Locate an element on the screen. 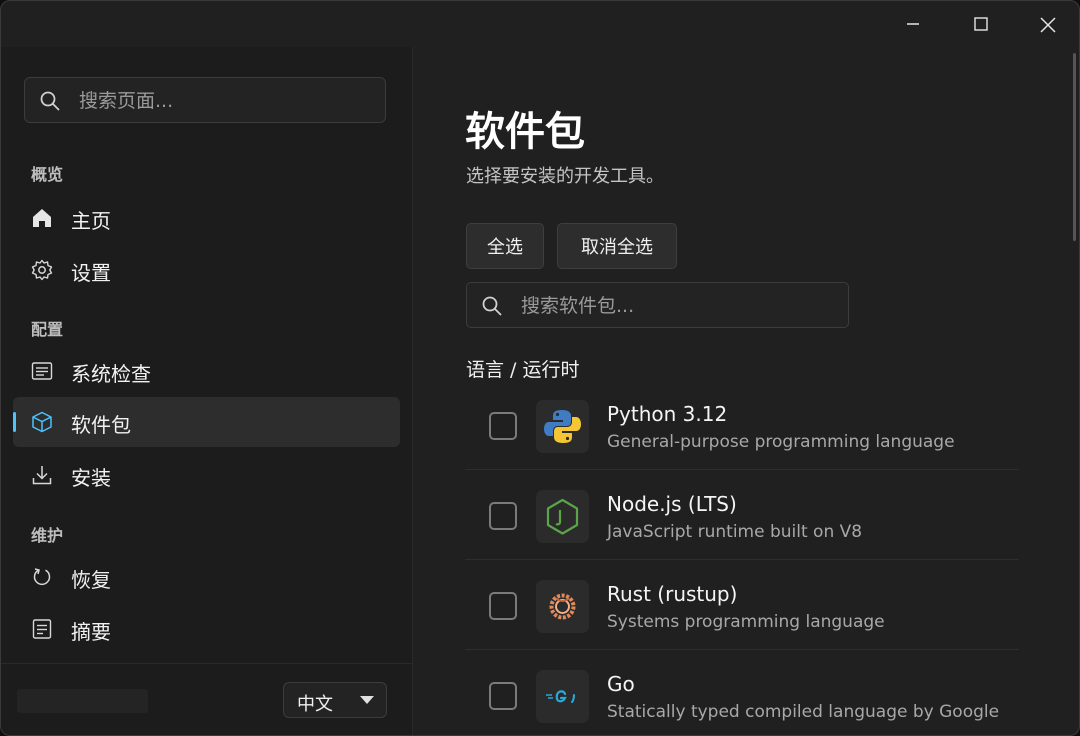 The width and height of the screenshot is (1080, 736). group-label-maintenance: 维护 is located at coordinates (47, 535).